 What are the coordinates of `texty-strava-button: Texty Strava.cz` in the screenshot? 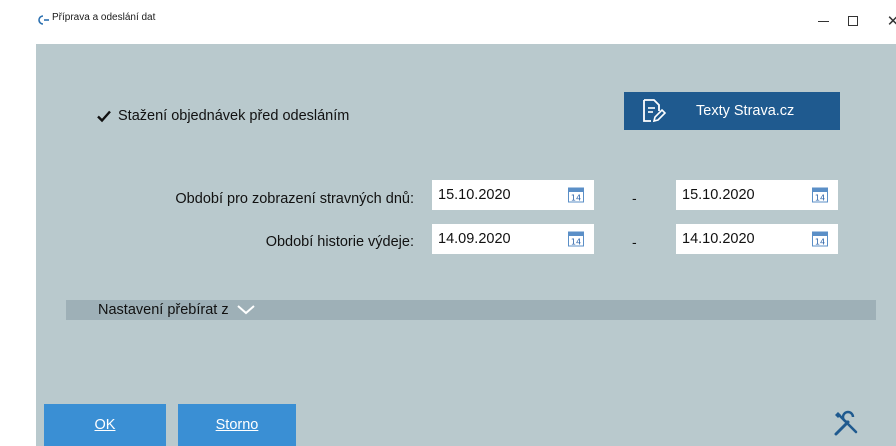 It's located at (732, 111).